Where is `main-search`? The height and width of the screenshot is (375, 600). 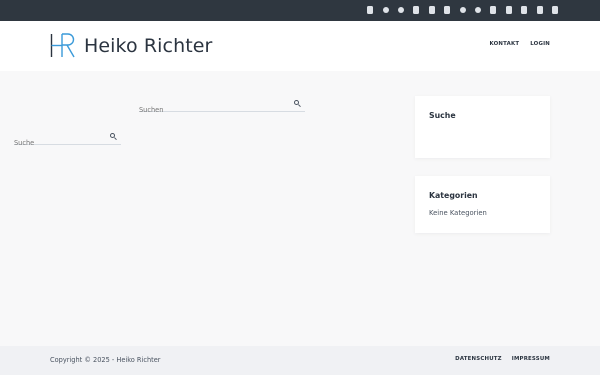
main-search is located at coordinates (222, 107).